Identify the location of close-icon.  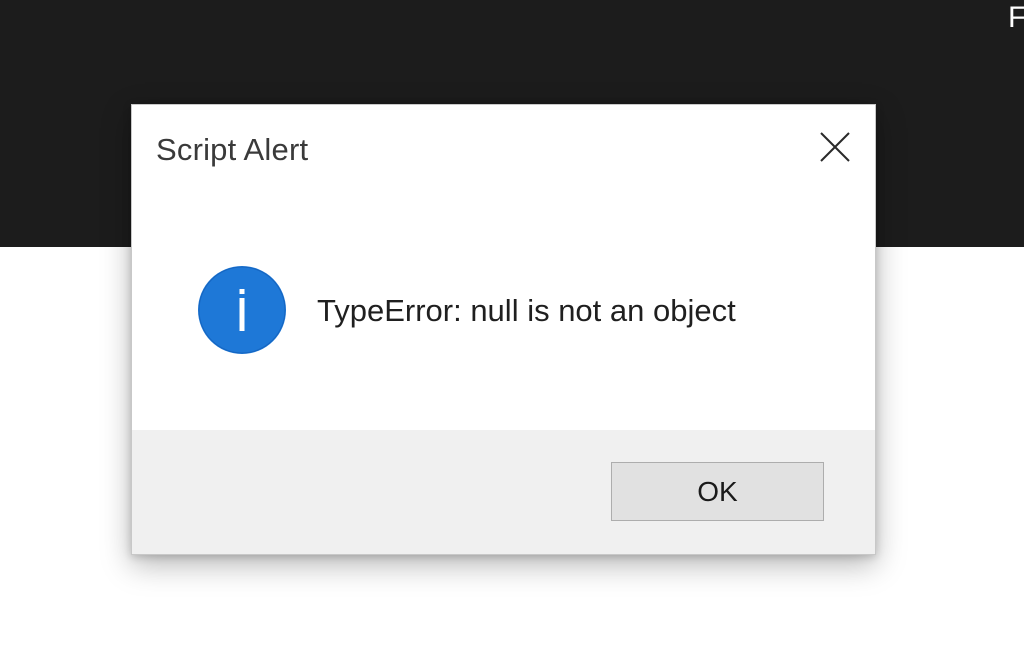
(835, 147).